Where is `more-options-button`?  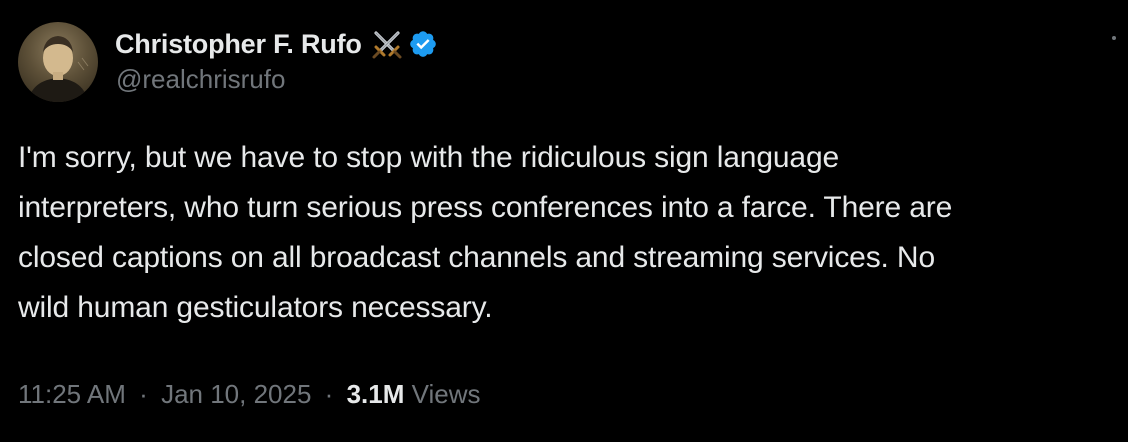
more-options-button is located at coordinates (1114, 38).